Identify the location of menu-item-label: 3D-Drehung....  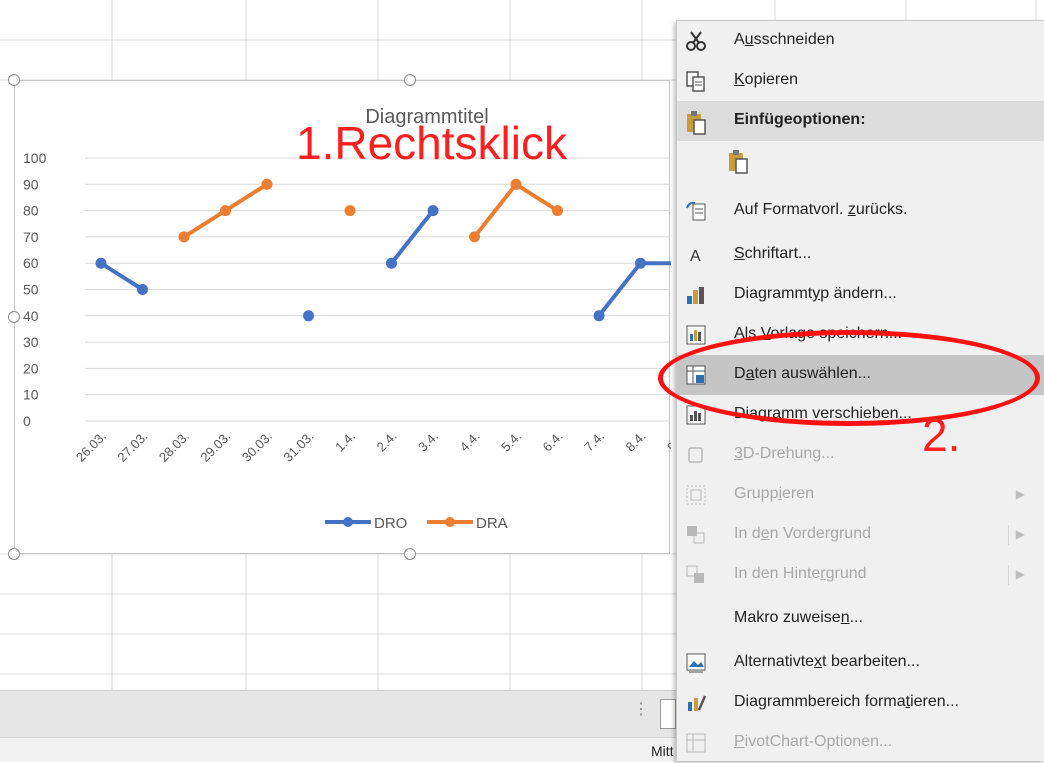
(784, 454).